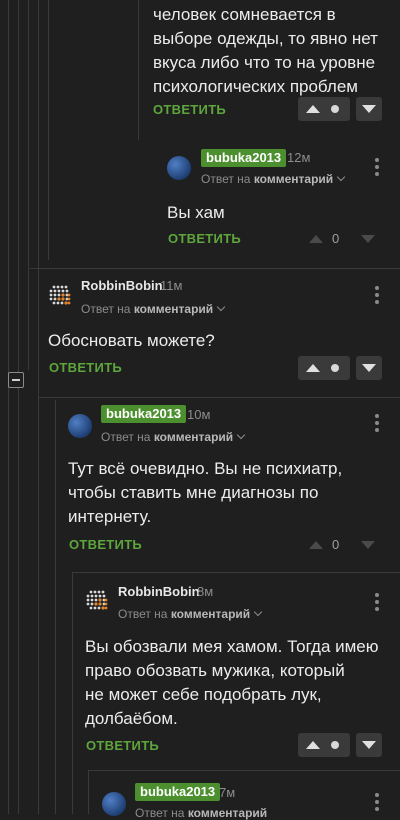 The image size is (400, 820). Describe the element at coordinates (193, 492) in the screenshot. I see `comment-body-line: чтобы ставить мне диагнозы по` at that location.